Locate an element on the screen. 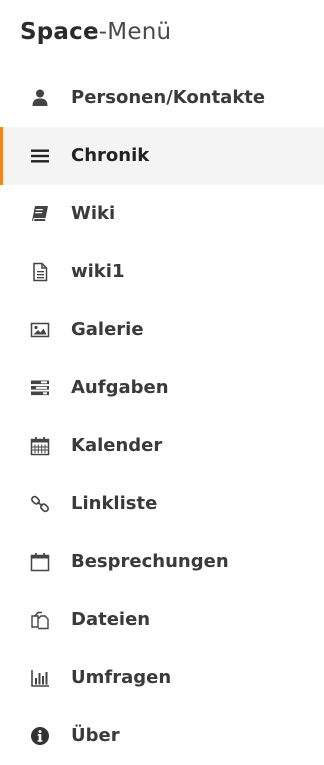  menu-item-label: Über is located at coordinates (95, 735).